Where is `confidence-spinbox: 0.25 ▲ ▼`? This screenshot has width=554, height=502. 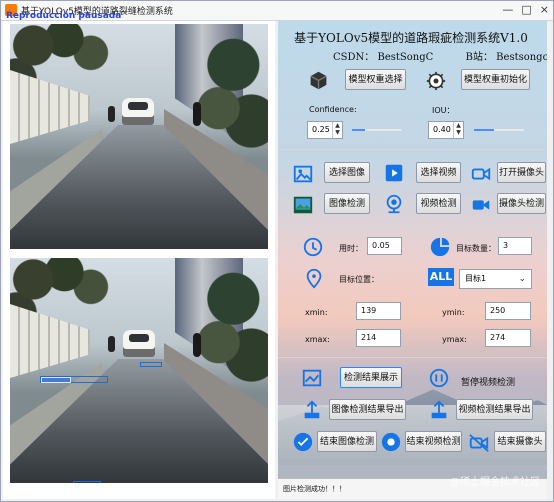 confidence-spinbox: 0.25 ▲ ▼ is located at coordinates (325, 130).